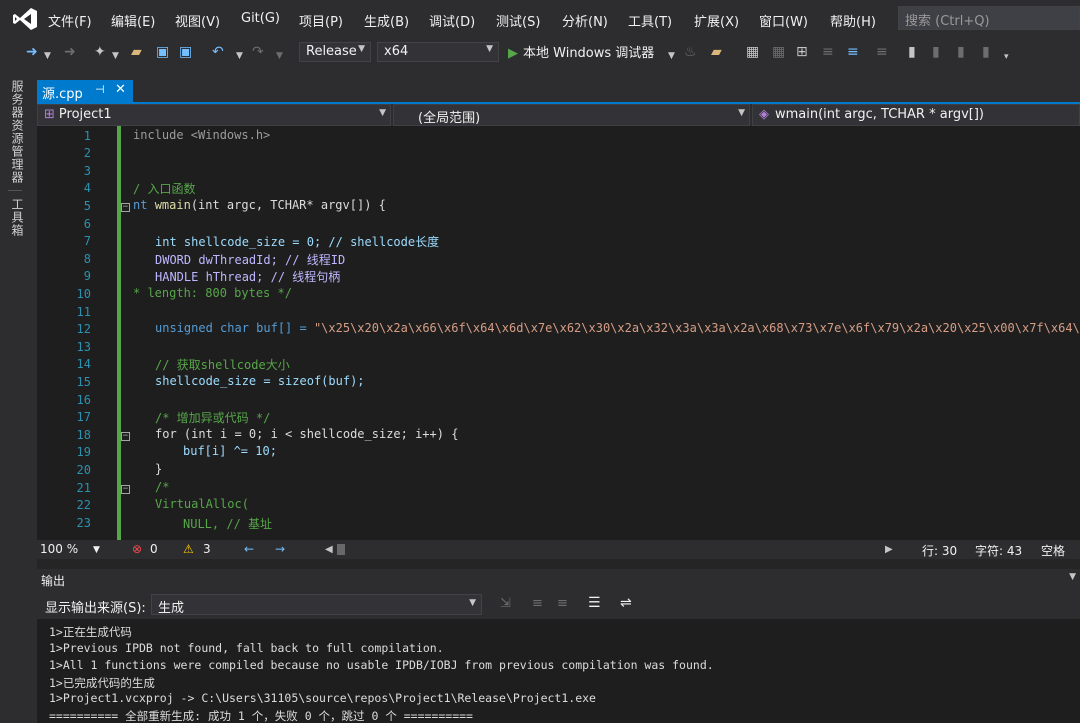 The height and width of the screenshot is (723, 1080). Describe the element at coordinates (585, 20) in the screenshot. I see `menu-analyze: 分析(N)` at that location.